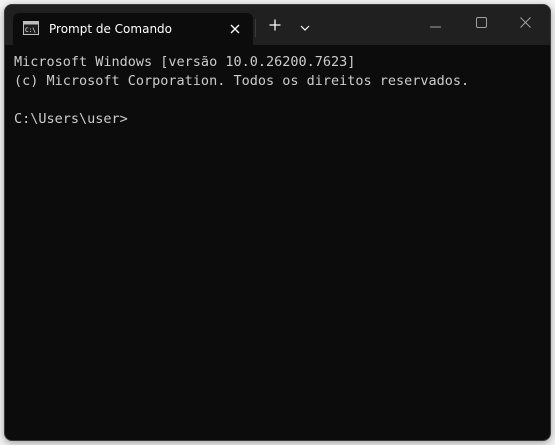  Describe the element at coordinates (131, 119) in the screenshot. I see `command-input` at that location.